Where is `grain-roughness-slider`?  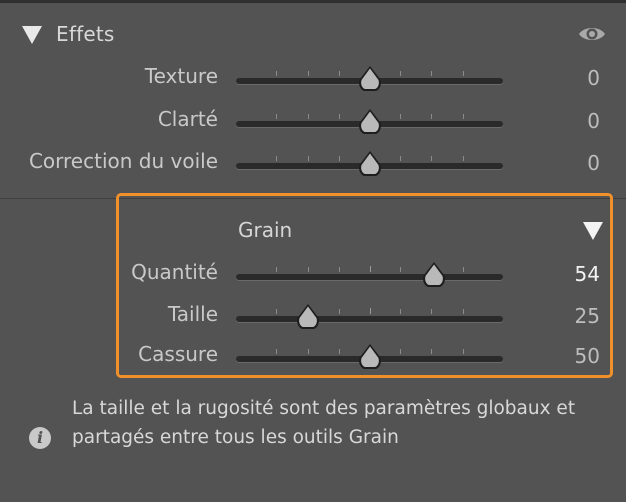
grain-roughness-slider is located at coordinates (369, 357).